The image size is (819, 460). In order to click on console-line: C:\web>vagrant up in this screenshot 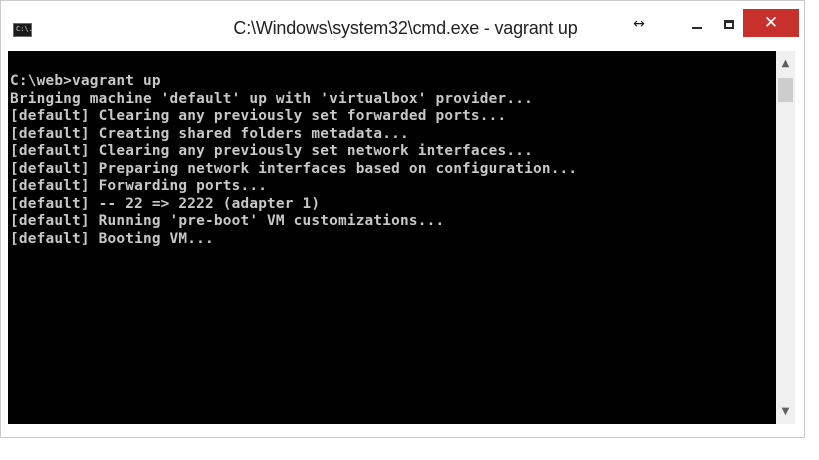, I will do `click(85, 81)`.